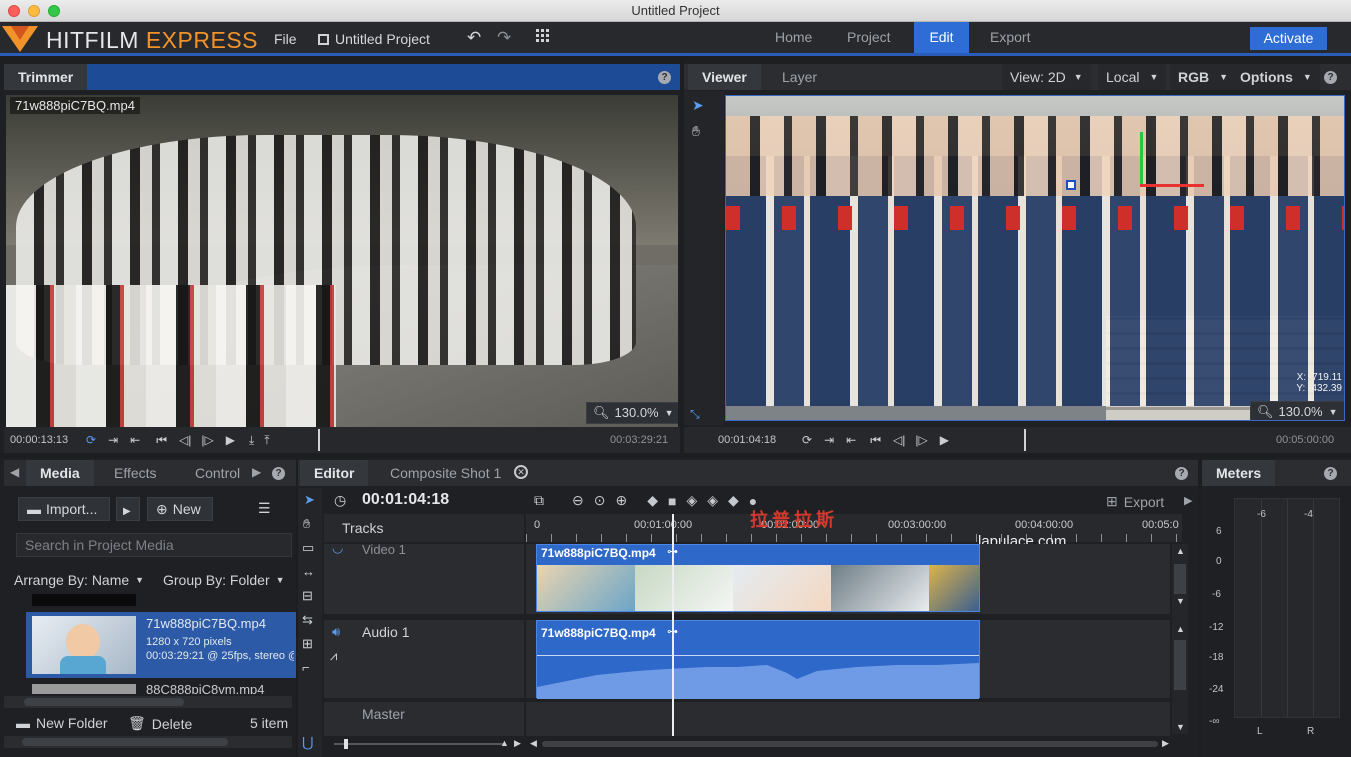 This screenshot has height=757, width=1351. I want to click on video-track-lane: 71w888piC7BQ.mp4 ⊶, so click(848, 579).